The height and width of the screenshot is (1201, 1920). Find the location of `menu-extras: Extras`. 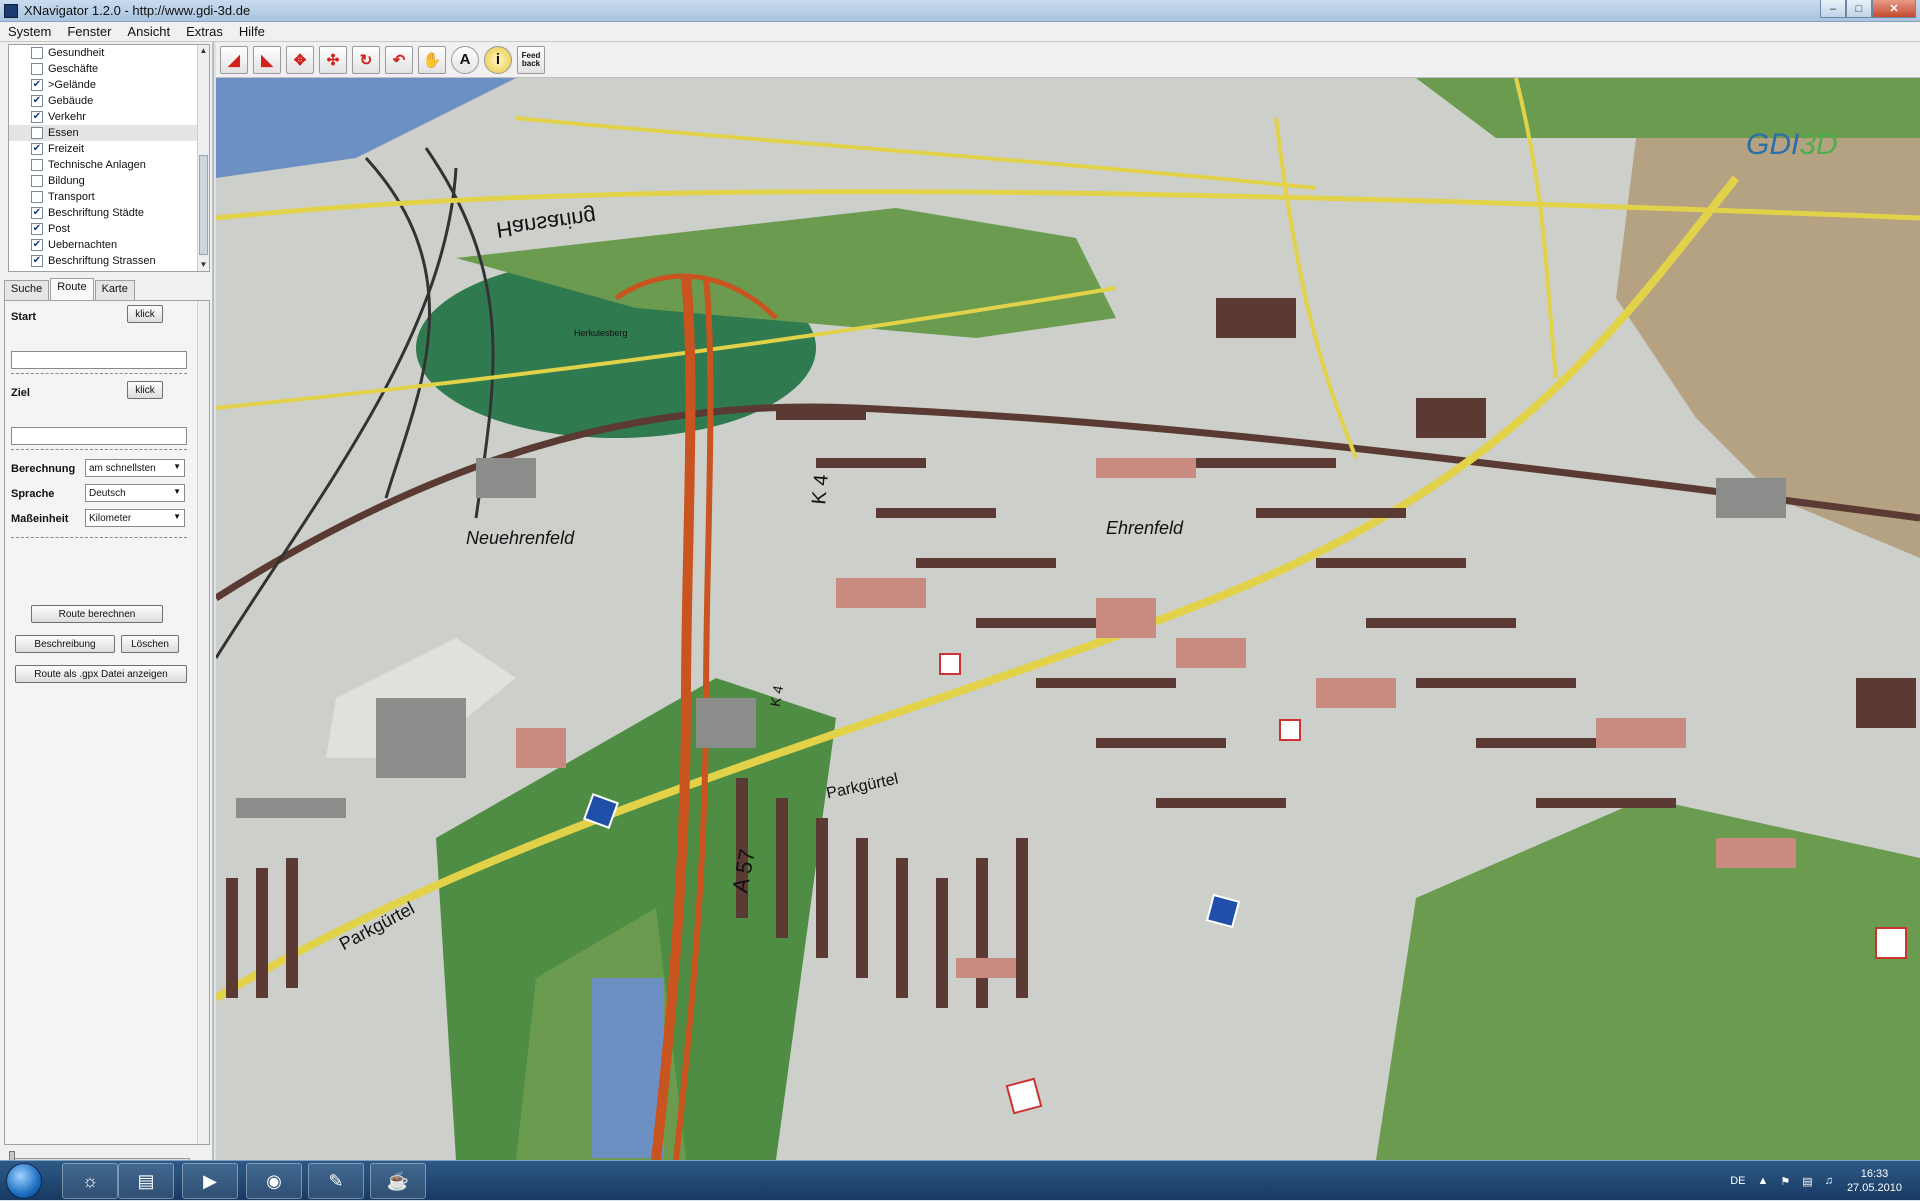

menu-extras: Extras is located at coordinates (204, 31).